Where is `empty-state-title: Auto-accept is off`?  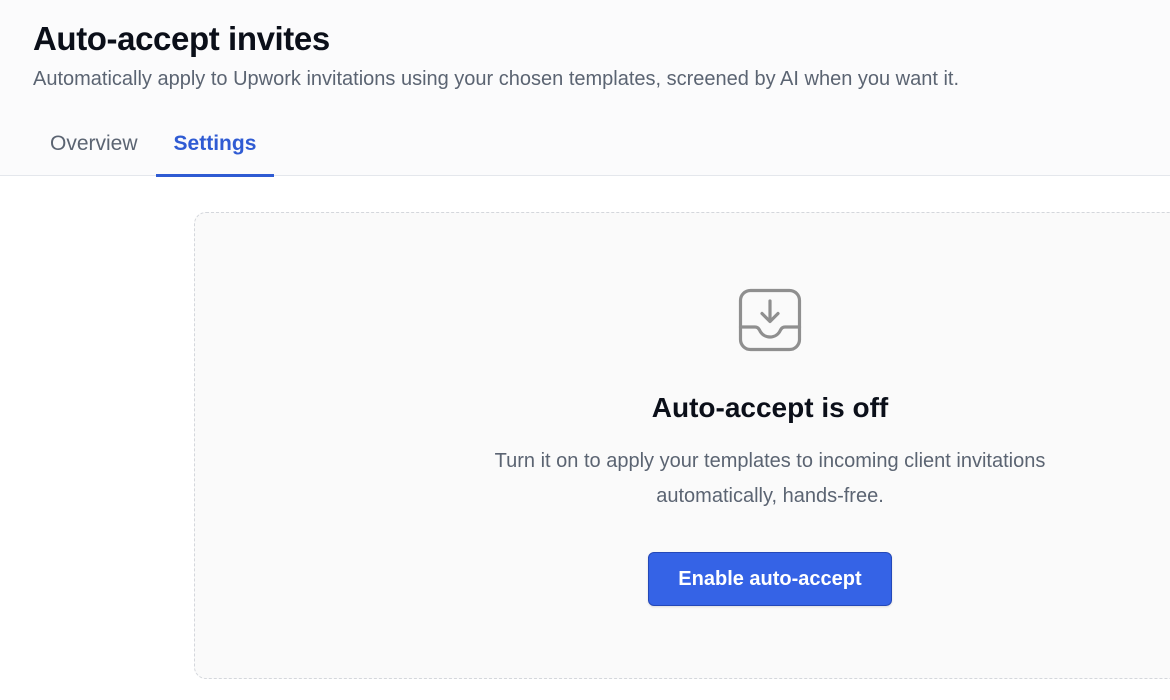
empty-state-title: Auto-accept is off is located at coordinates (770, 407).